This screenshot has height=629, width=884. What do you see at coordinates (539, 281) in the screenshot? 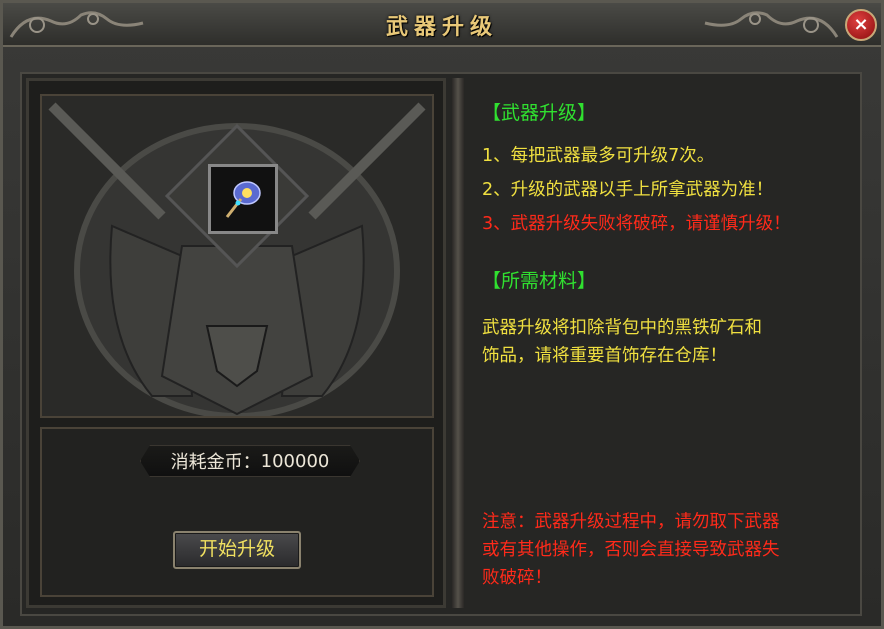
I see `section-title-materials: 【所需材料】` at bounding box center [539, 281].